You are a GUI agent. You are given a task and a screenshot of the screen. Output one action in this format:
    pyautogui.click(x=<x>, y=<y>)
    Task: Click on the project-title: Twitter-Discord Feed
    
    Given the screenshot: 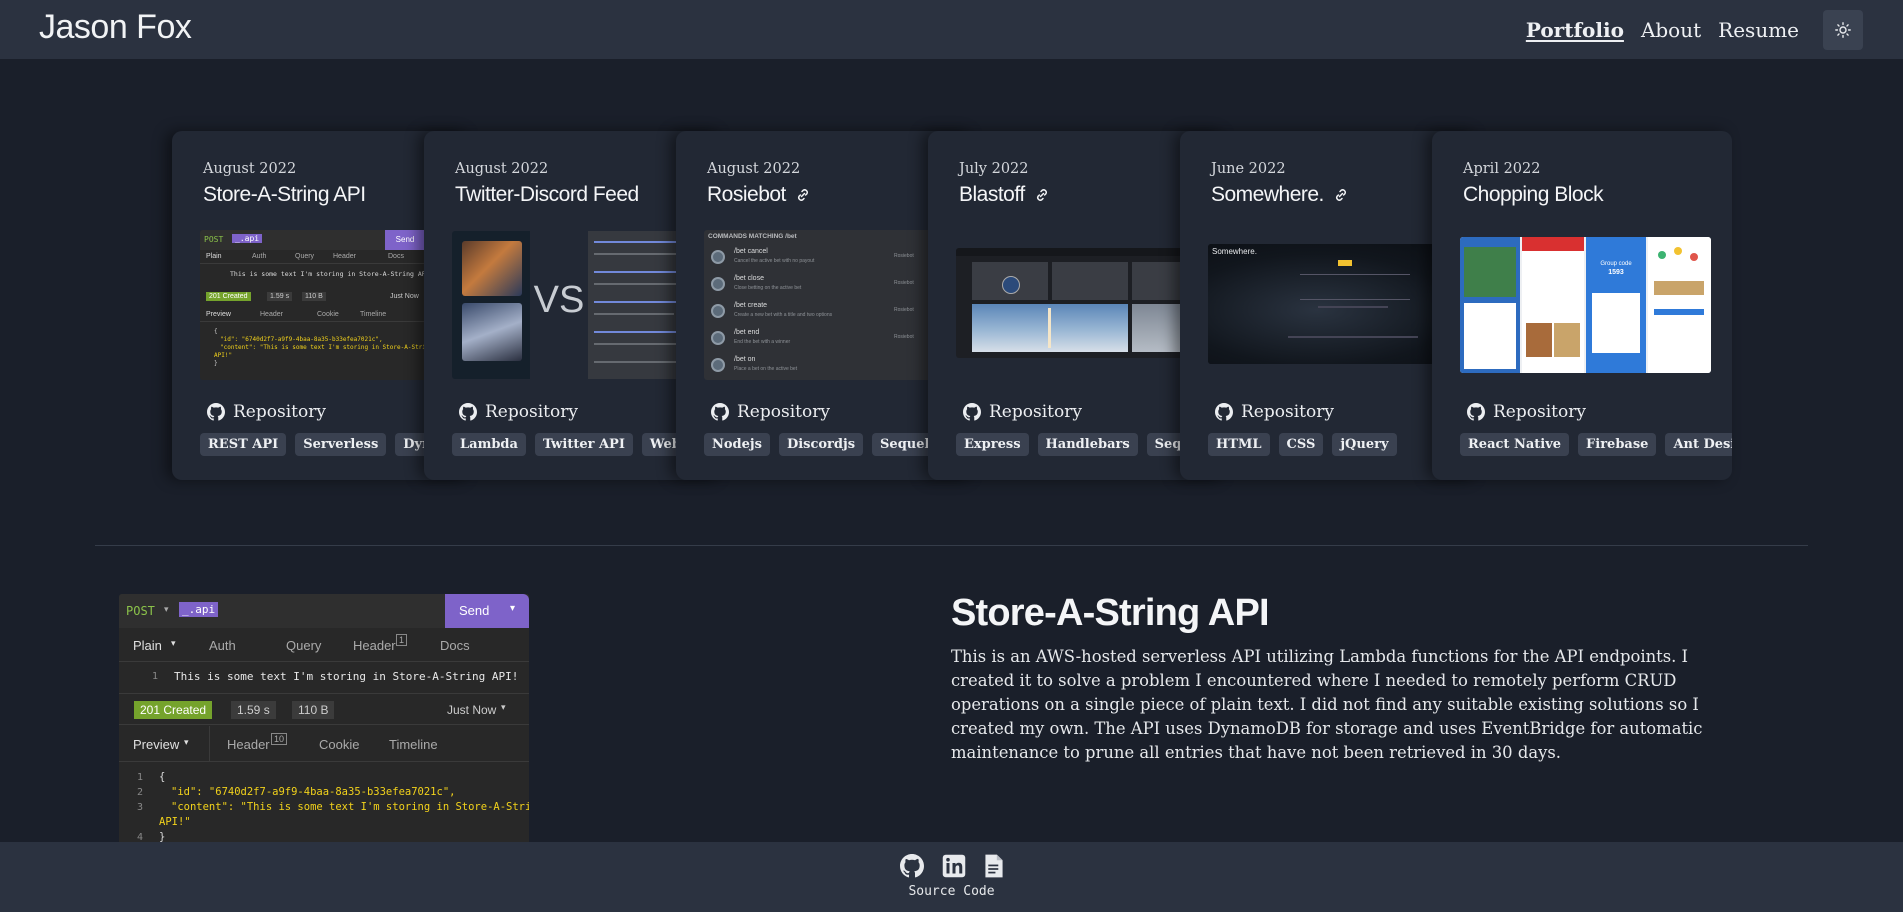 What is the action you would take?
    pyautogui.click(x=547, y=194)
    